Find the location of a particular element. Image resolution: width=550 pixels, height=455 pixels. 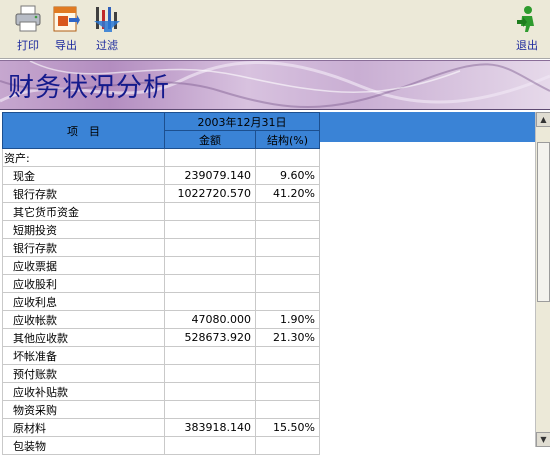

scroll-thumb is located at coordinates (543, 222).